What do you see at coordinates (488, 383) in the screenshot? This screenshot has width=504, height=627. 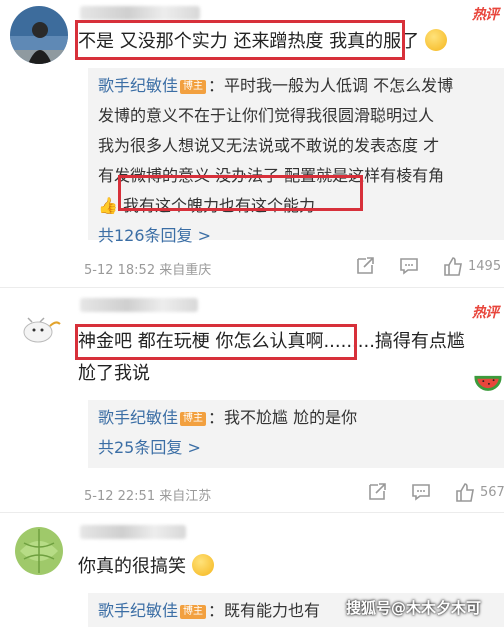 I see `watermelon-emoji-icon` at bounding box center [488, 383].